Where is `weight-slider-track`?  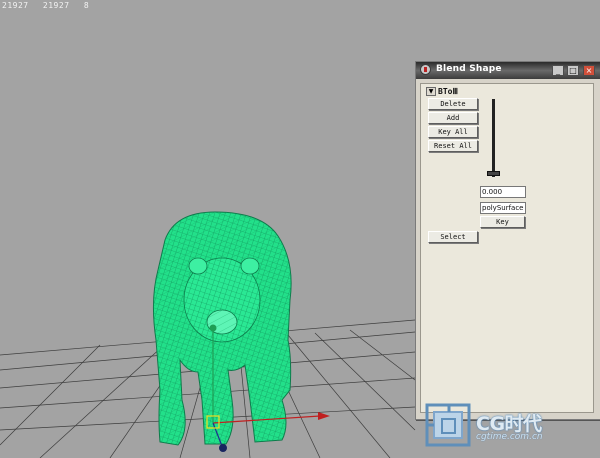
weight-slider-track is located at coordinates (493, 138).